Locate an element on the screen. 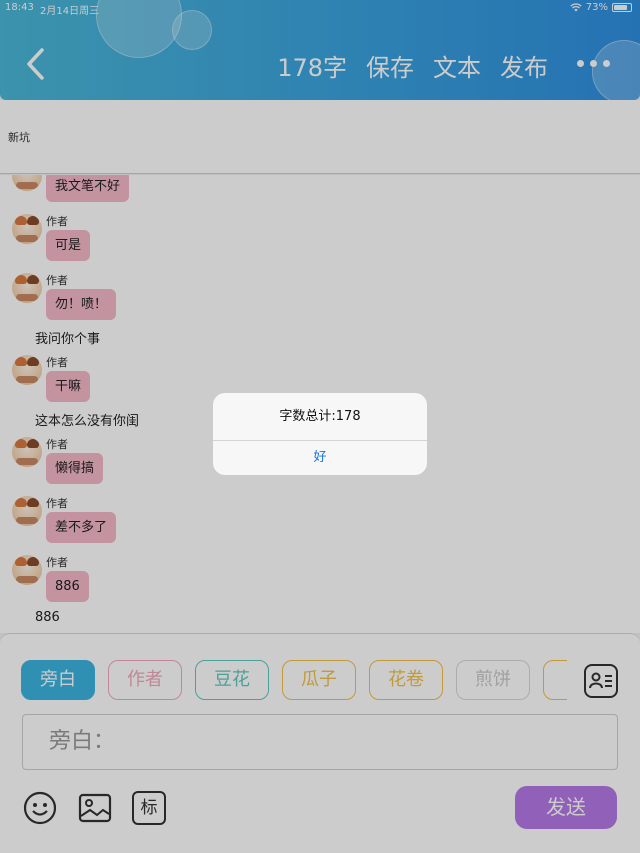  word-count-alert: 字数总计:178 好 is located at coordinates (320, 434).